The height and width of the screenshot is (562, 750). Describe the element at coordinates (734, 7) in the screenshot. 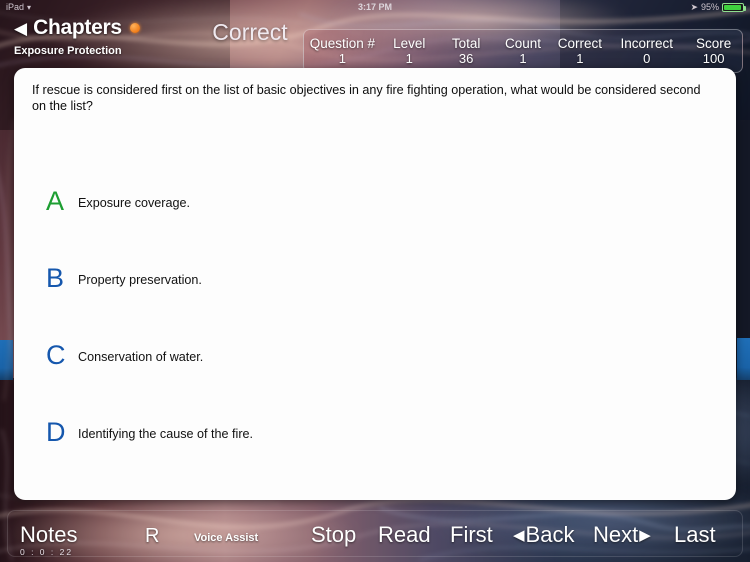

I see `battery-icon` at that location.